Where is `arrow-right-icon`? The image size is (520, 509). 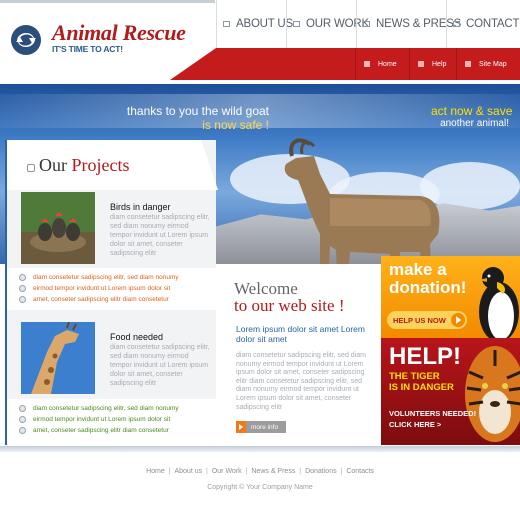 arrow-right-icon is located at coordinates (241, 427).